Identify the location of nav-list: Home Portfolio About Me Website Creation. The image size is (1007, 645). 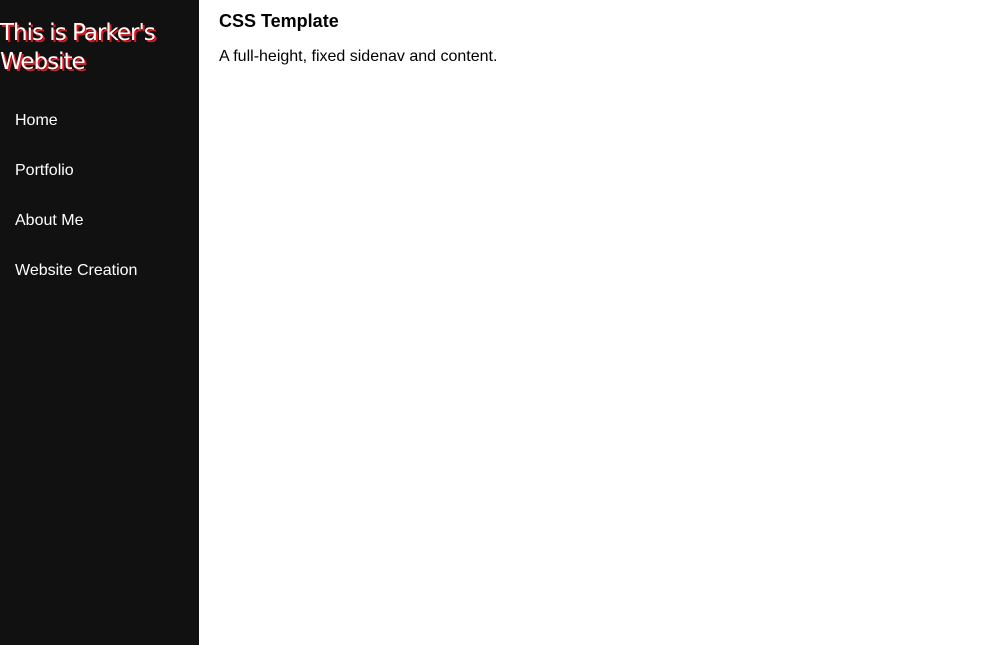
(99, 204).